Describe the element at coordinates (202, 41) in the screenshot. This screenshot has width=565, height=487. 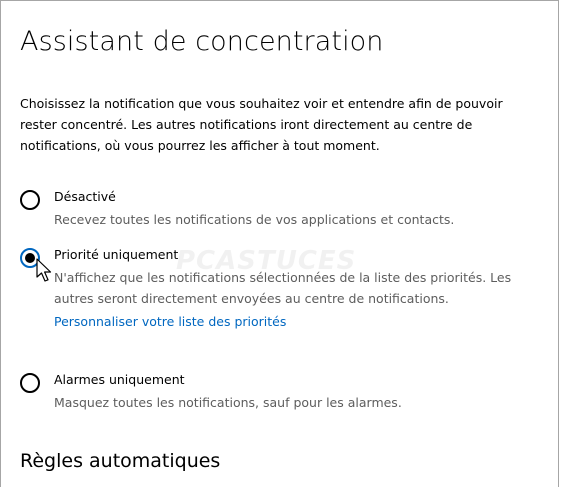
I see `page-title: Assistant de concentration` at that location.